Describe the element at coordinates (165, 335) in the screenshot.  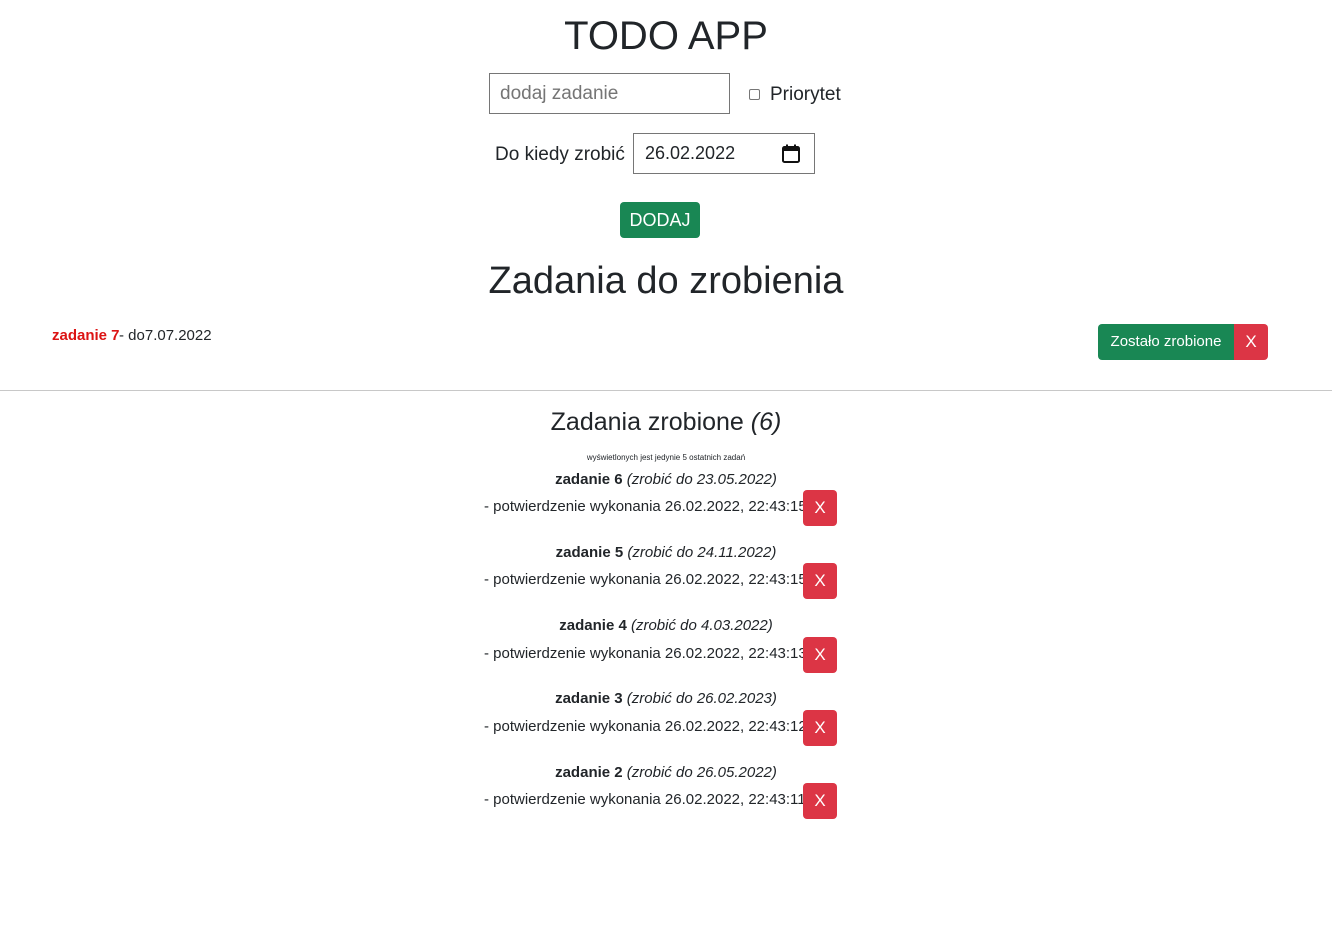
I see `todo-item-deadline: - do7.07.2022` at that location.